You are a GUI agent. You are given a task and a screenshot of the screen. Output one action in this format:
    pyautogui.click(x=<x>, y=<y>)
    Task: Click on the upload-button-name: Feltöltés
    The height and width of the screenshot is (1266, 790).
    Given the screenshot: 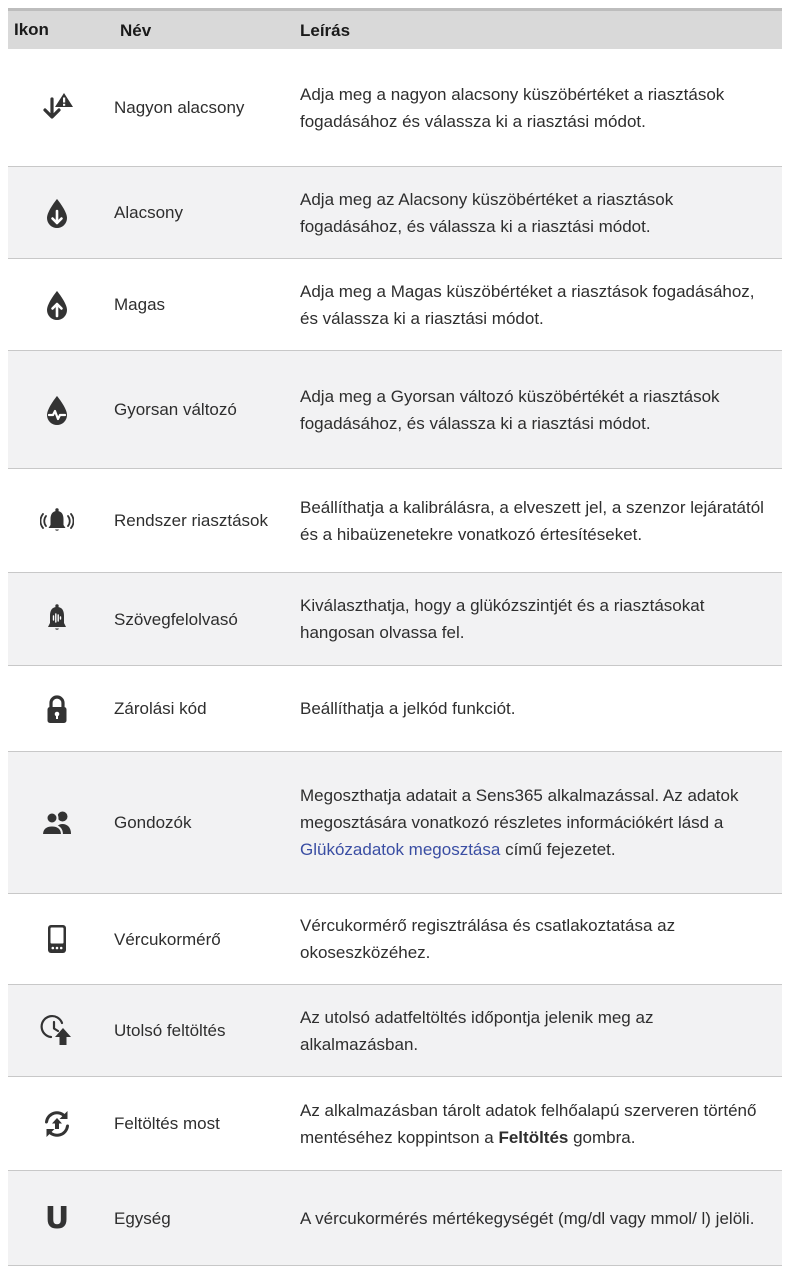 What is the action you would take?
    pyautogui.click(x=533, y=1137)
    